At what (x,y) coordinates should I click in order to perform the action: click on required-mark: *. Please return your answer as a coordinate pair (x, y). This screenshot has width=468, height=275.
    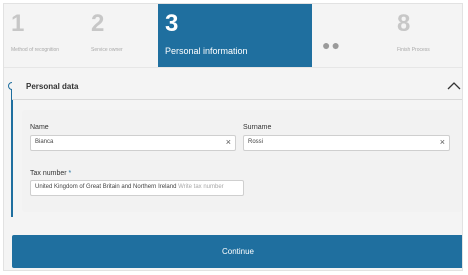
    Looking at the image, I should click on (70, 173).